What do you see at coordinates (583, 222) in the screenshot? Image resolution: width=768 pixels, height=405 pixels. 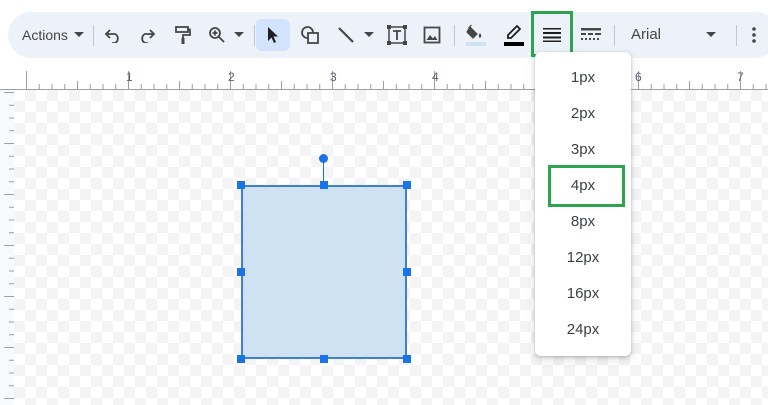 I see `menu-item-8px: 8px` at bounding box center [583, 222].